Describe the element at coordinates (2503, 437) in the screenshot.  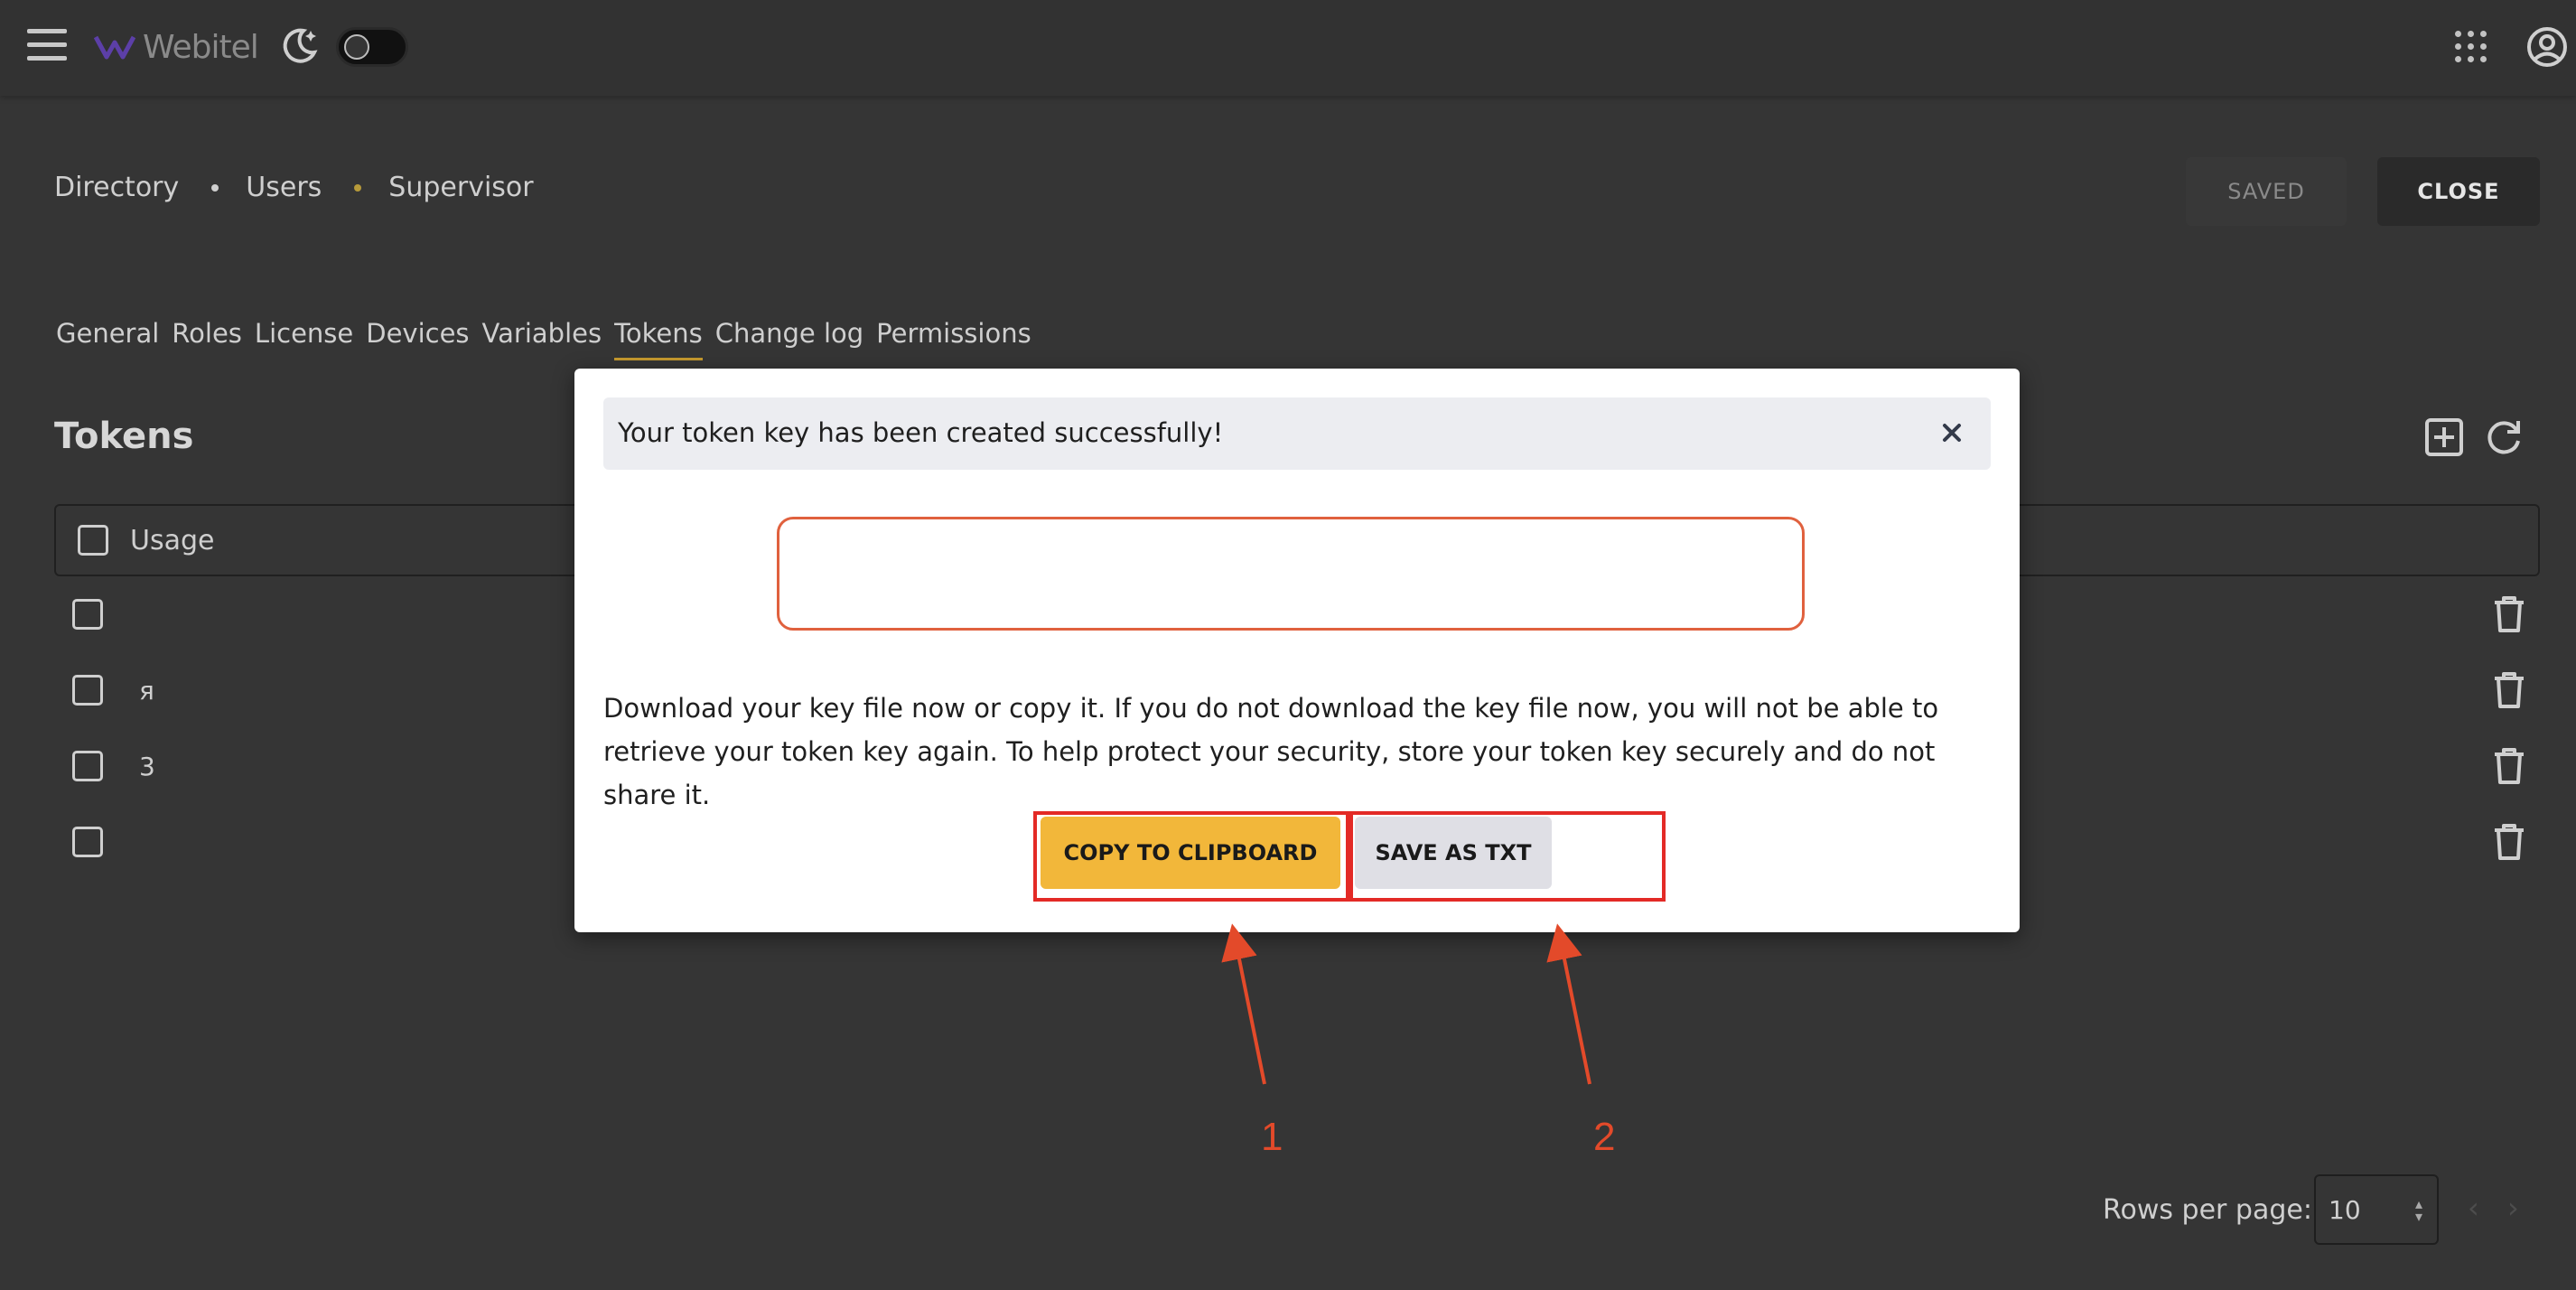
I see `refresh-icon` at that location.